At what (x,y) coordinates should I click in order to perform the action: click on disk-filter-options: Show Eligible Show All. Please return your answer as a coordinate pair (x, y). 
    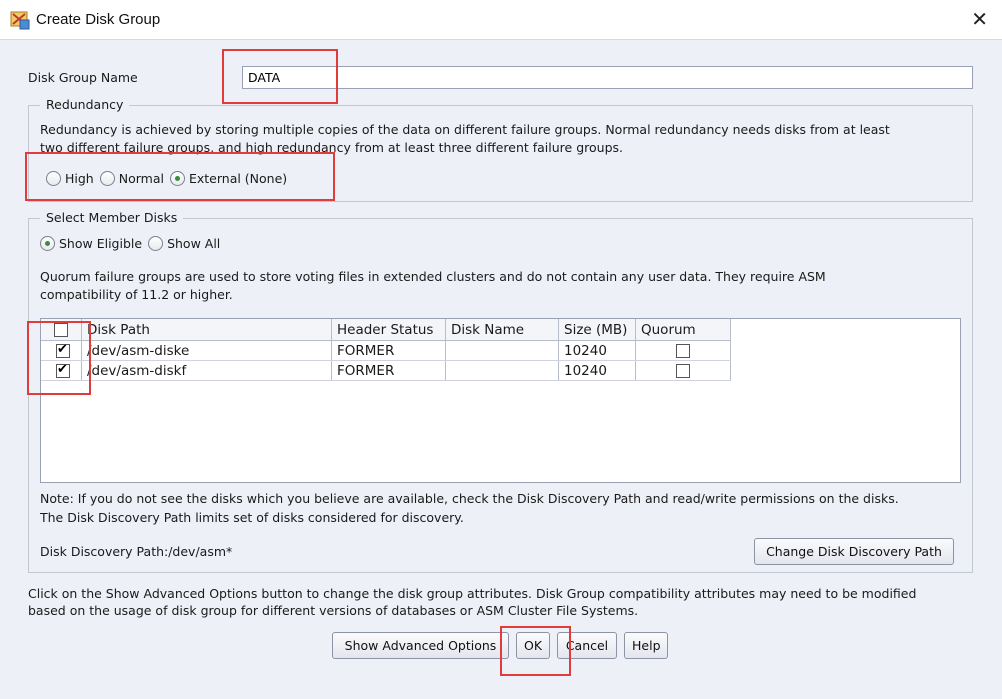
    Looking at the image, I should click on (133, 243).